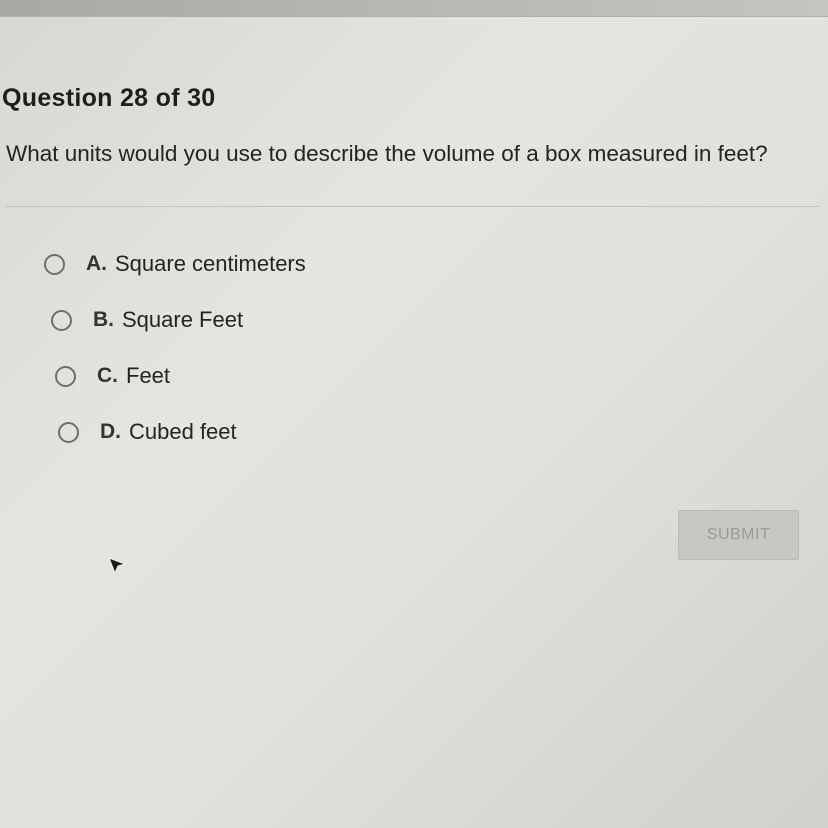 The width and height of the screenshot is (828, 828). Describe the element at coordinates (183, 319) in the screenshot. I see `option-label: Square Feet` at that location.